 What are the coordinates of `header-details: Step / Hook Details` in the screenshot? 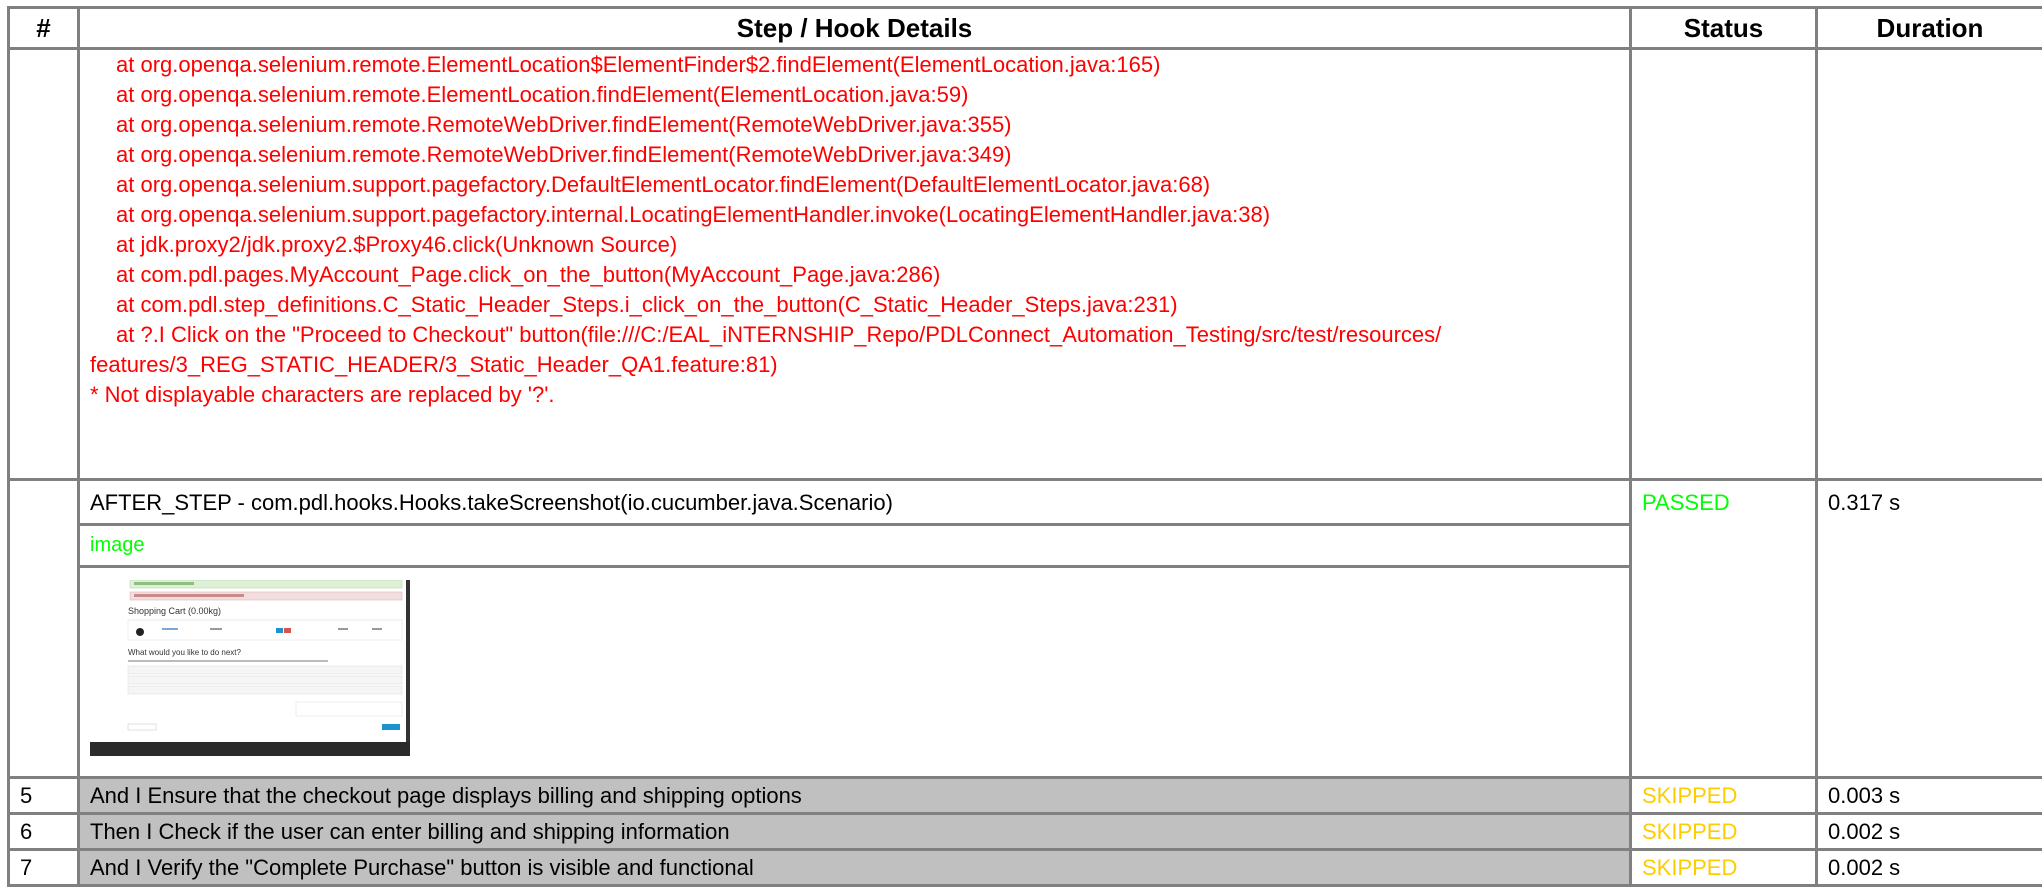 It's located at (855, 28).